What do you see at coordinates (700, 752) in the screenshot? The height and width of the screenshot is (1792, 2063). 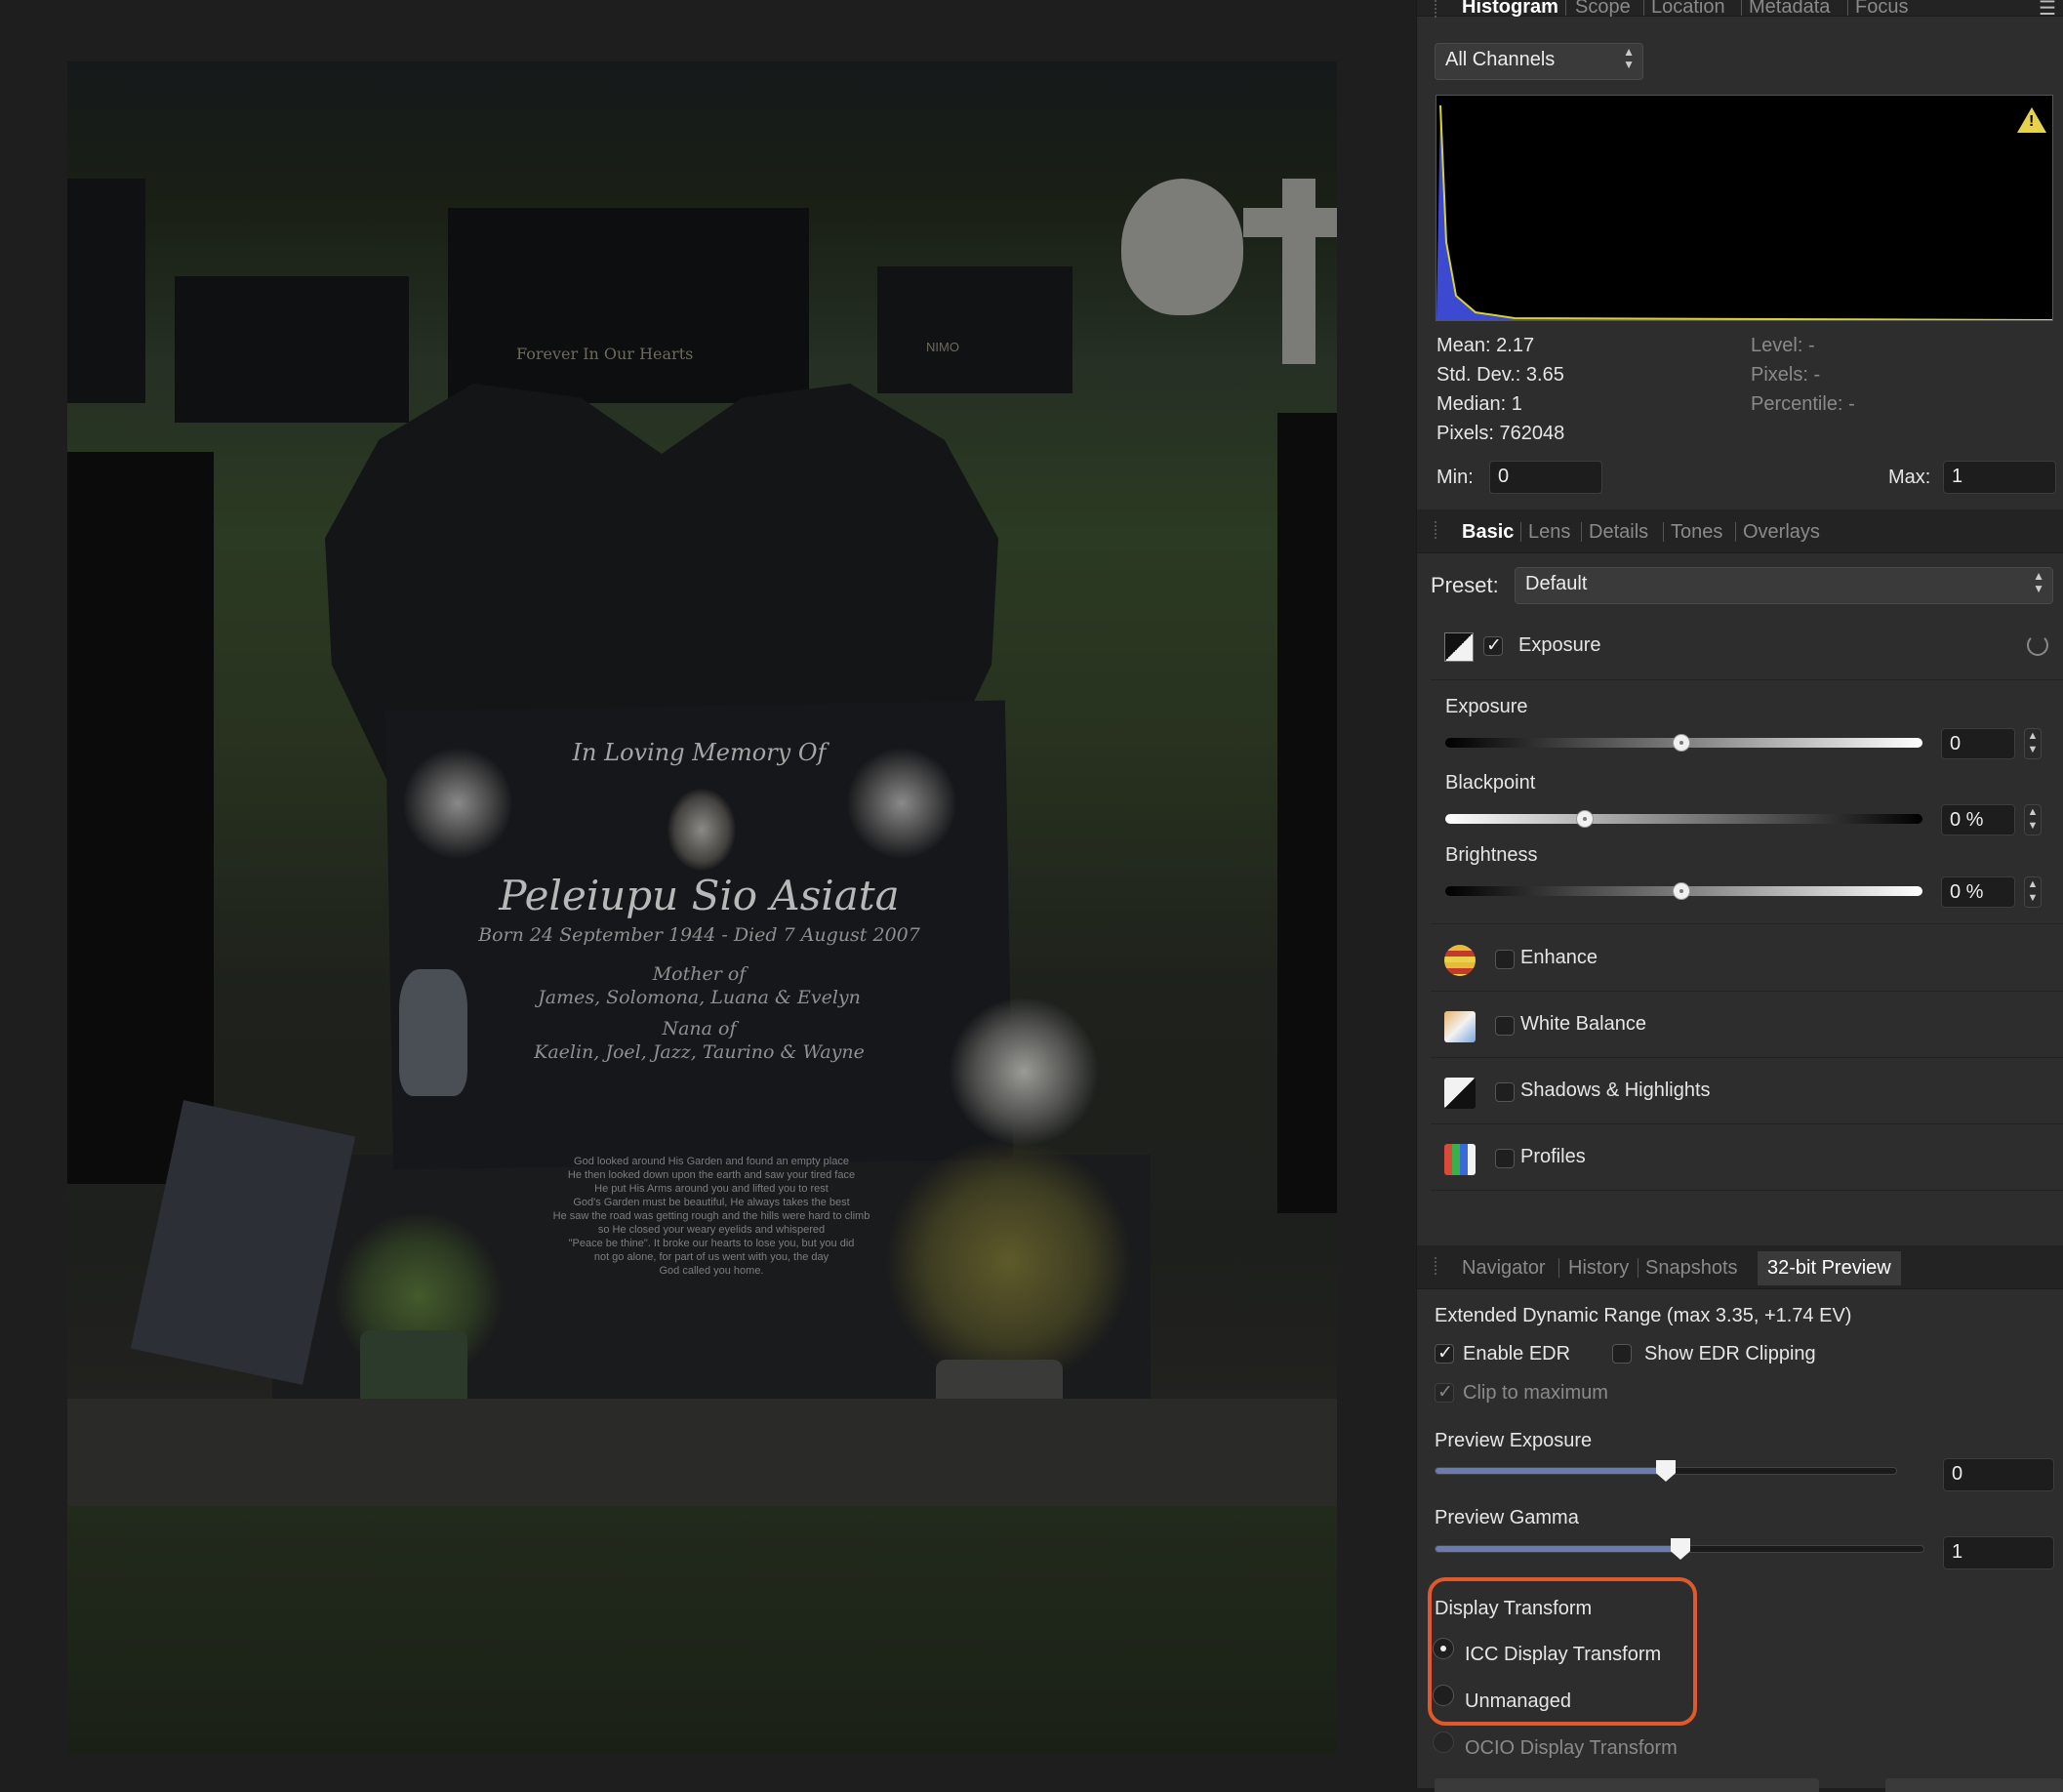 I see `plaque-header: In Loving Memory Of` at bounding box center [700, 752].